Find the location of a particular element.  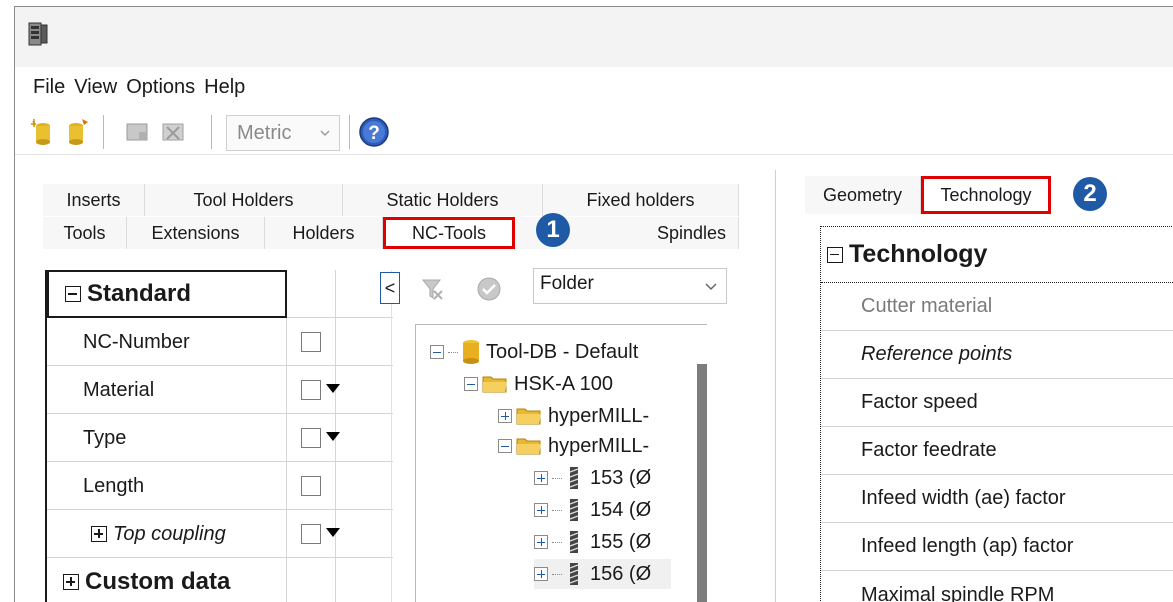

unit-select: Metric is located at coordinates (283, 133).